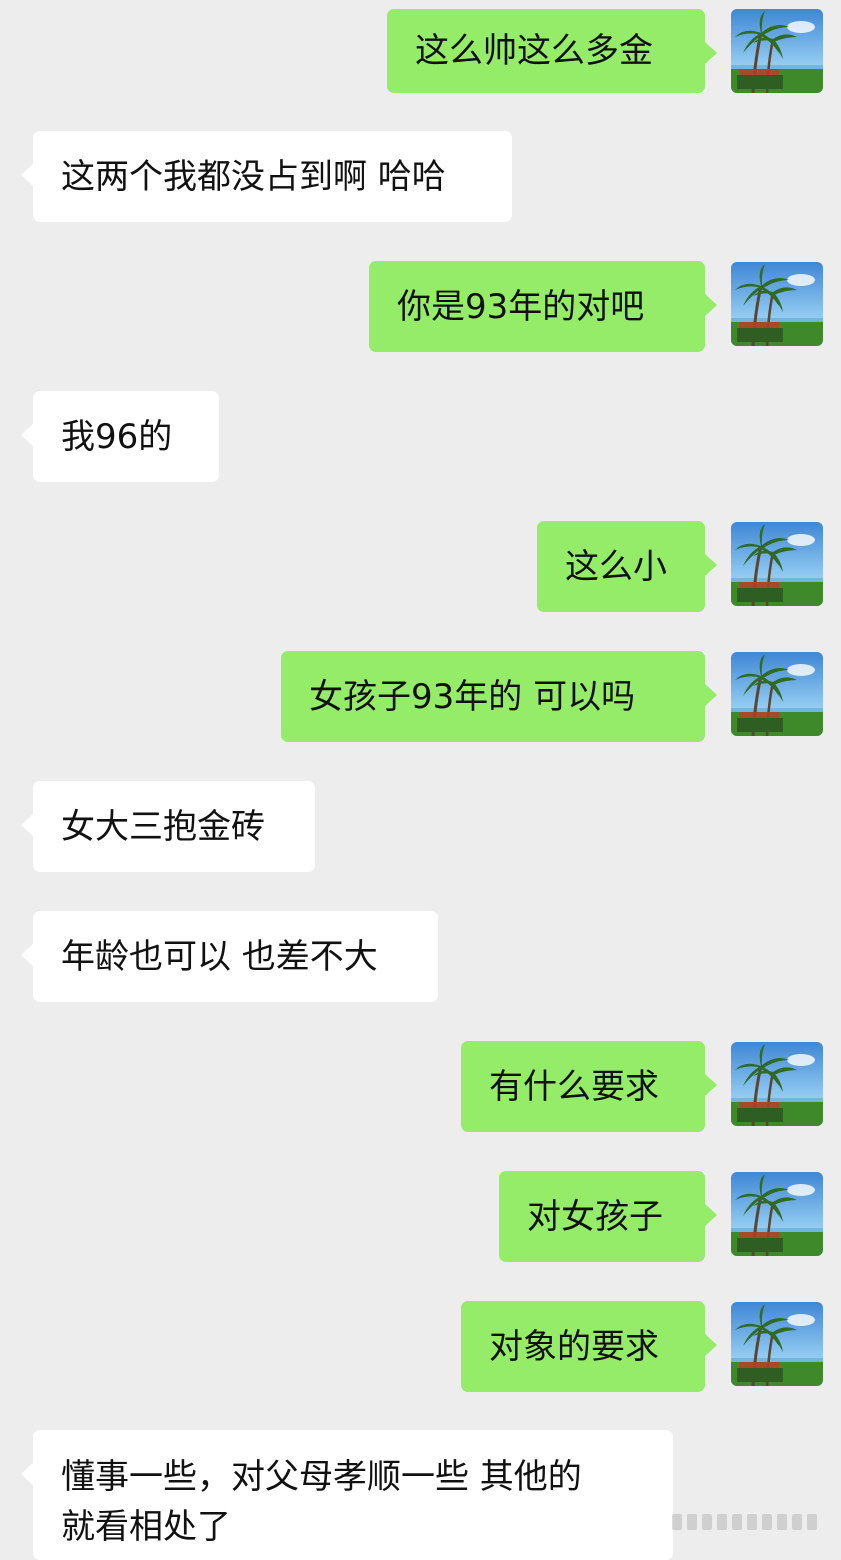 The image size is (841, 1560). I want to click on incoming-message-bubble: 这两个我都没占到啊 哈哈, so click(266, 176).